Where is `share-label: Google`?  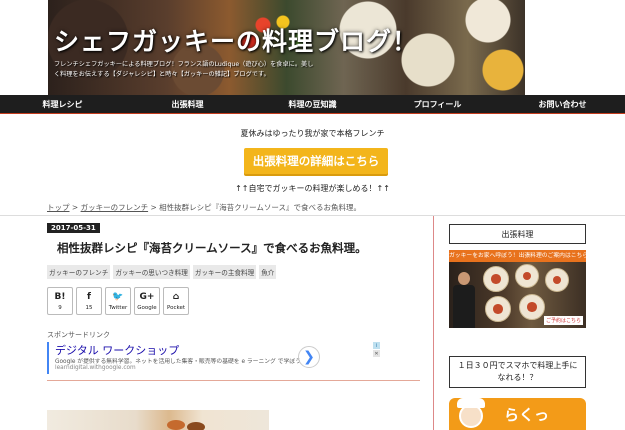 share-label: Google is located at coordinates (147, 307).